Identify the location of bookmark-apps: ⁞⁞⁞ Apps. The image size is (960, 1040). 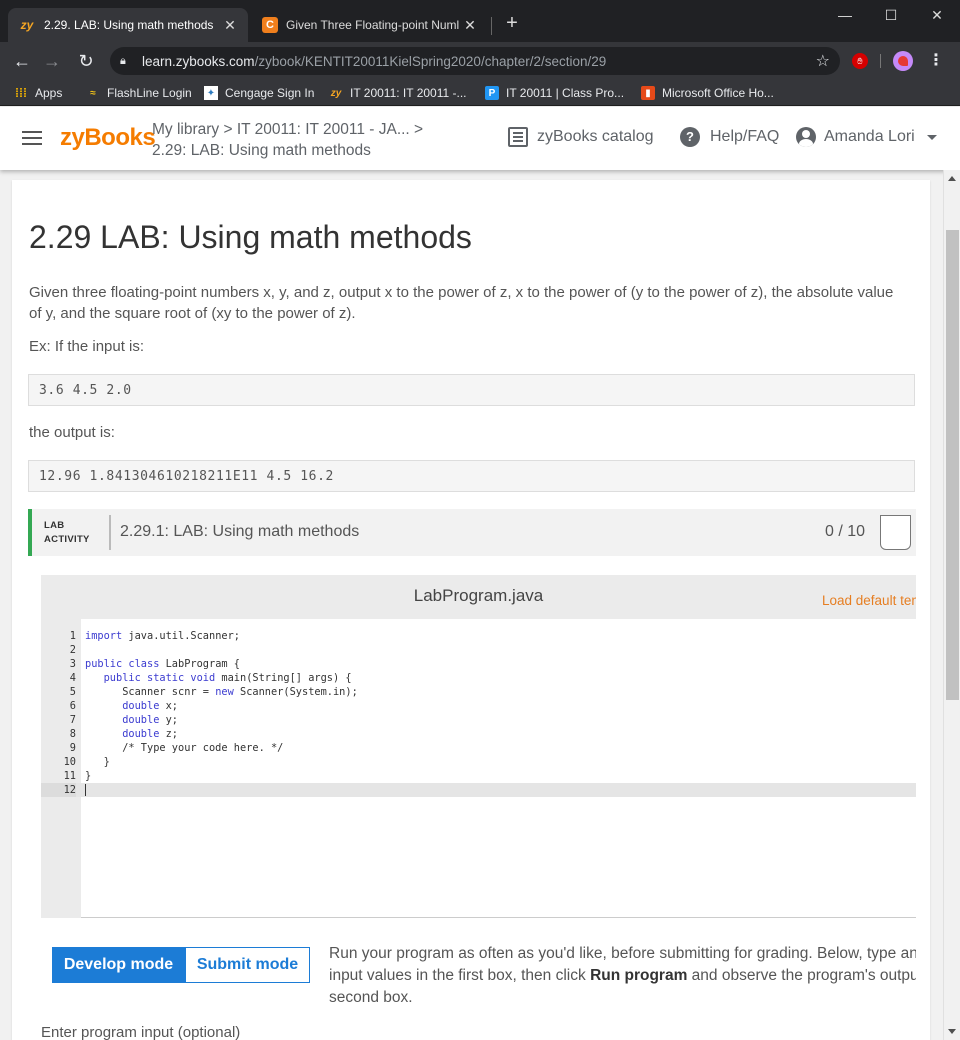
(38, 93).